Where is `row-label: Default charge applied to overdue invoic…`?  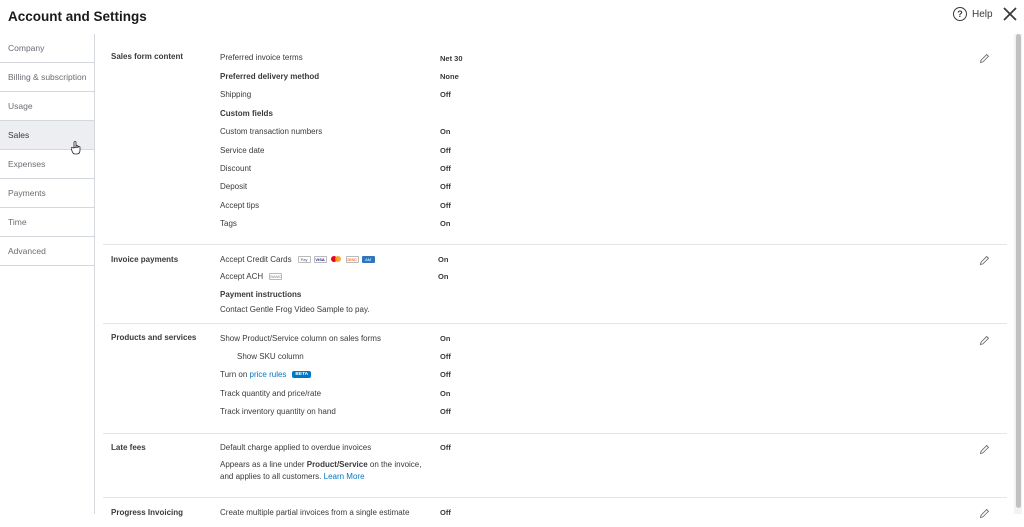 row-label: Default charge applied to overdue invoic… is located at coordinates (296, 447).